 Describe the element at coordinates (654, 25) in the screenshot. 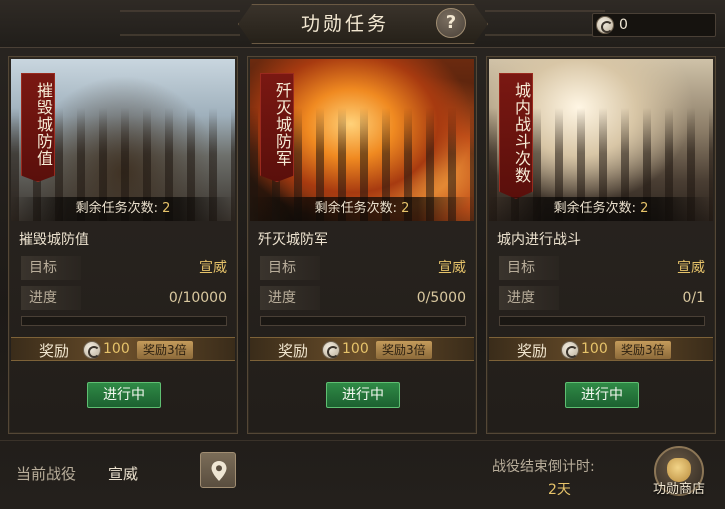

I see `merit-currency-display: 0` at that location.